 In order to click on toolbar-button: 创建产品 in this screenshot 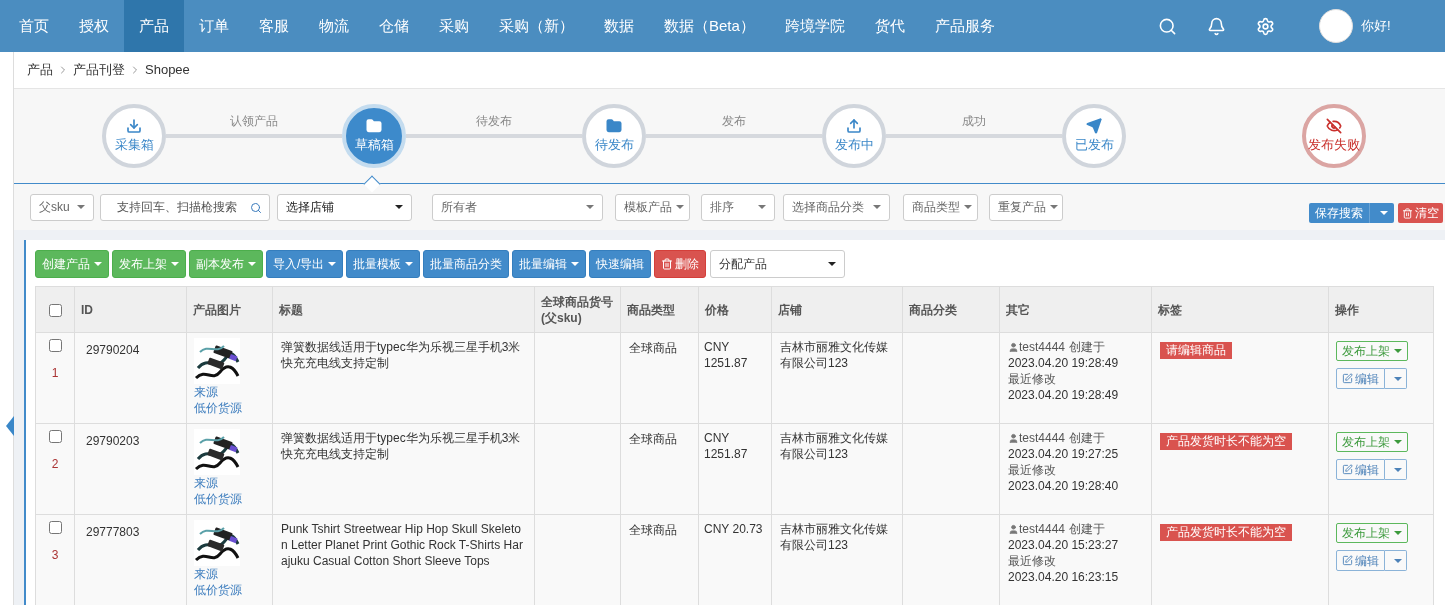, I will do `click(72, 264)`.